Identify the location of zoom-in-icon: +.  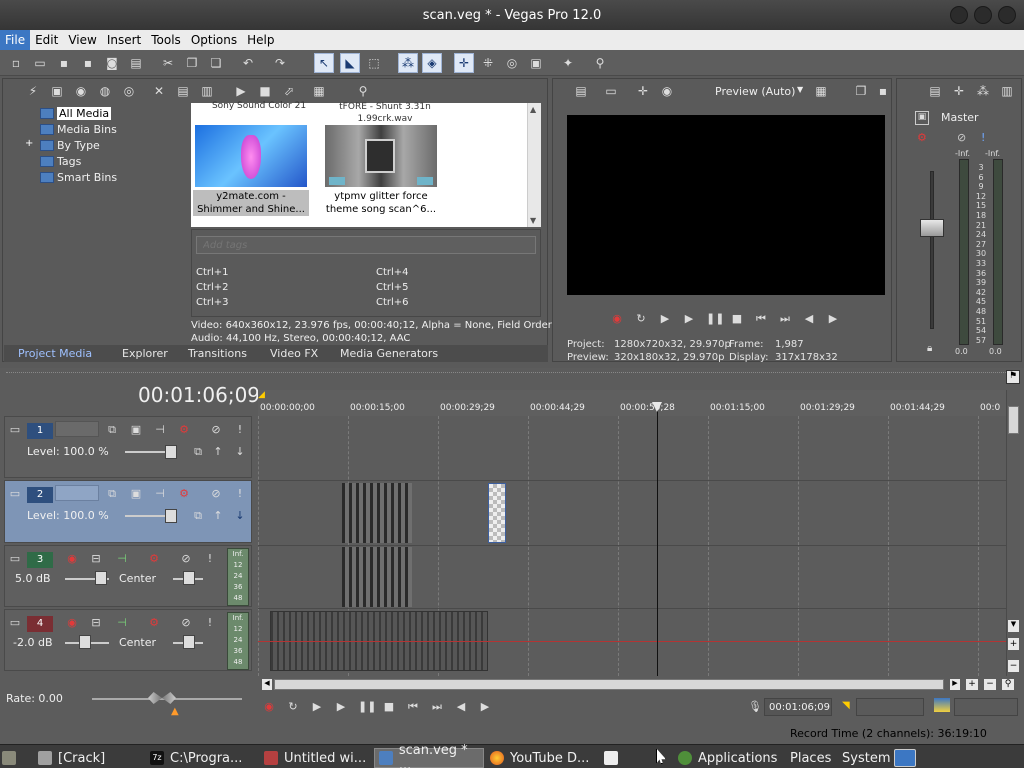
(1013, 644).